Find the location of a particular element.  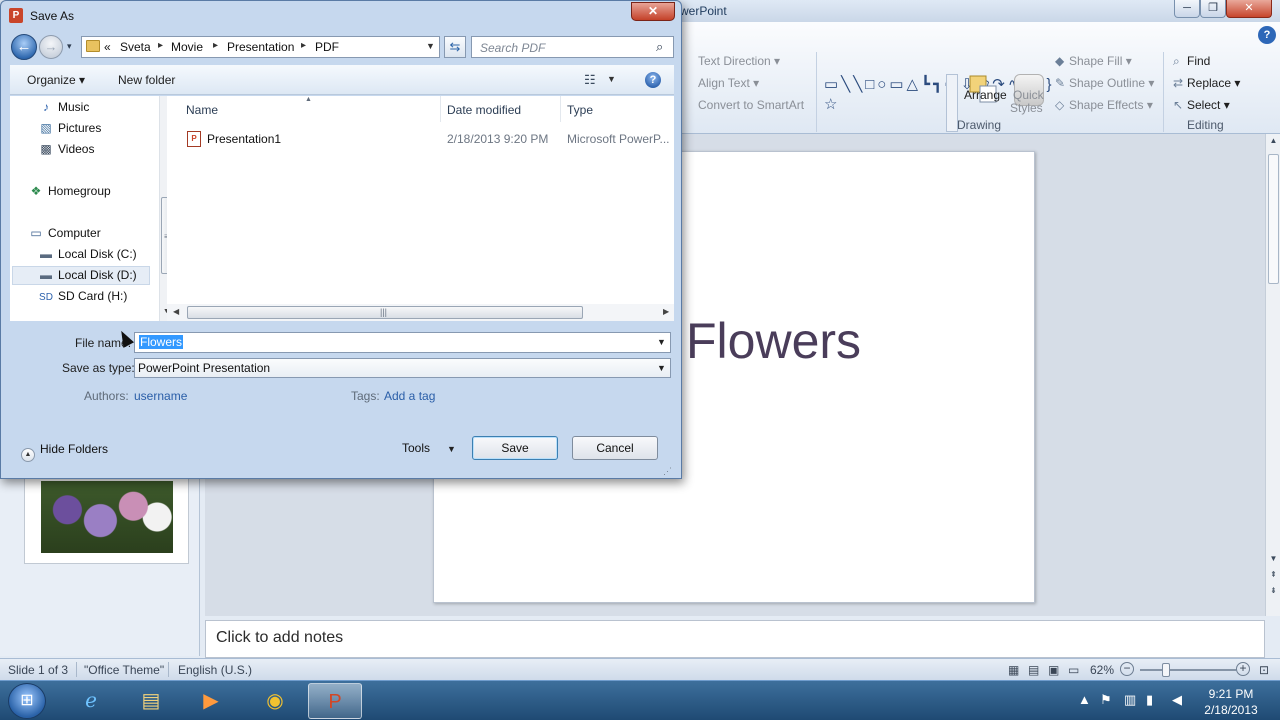

breadcrumb-pdf: PDF is located at coordinates (327, 47).